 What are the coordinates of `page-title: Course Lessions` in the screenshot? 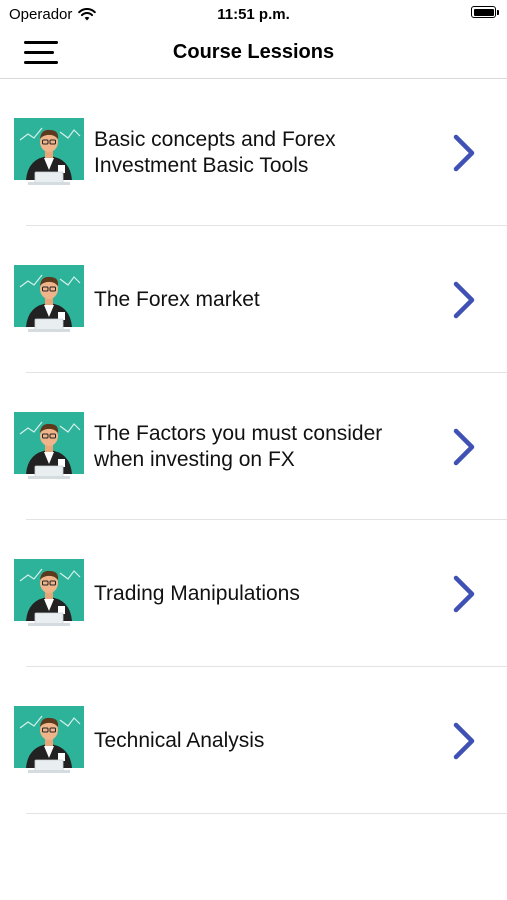 It's located at (253, 52).